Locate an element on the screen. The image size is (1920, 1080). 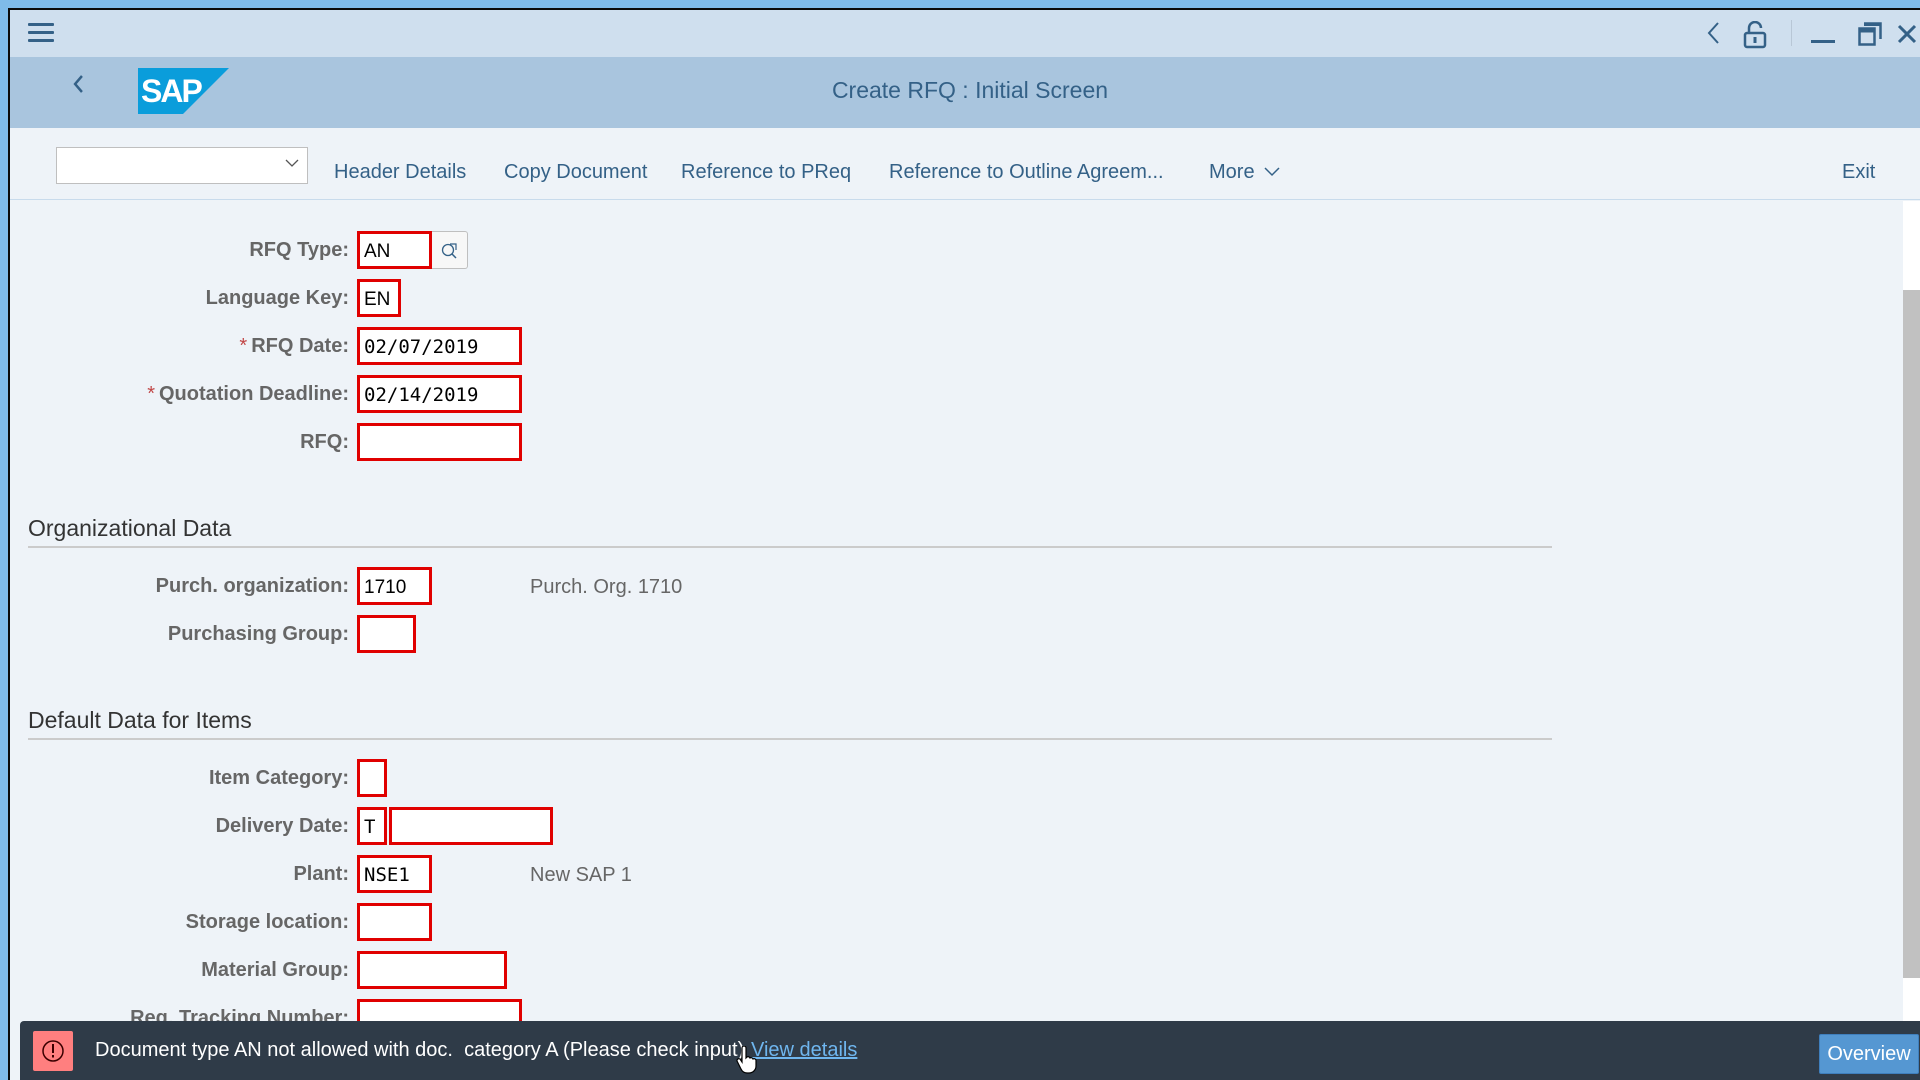
purchasing-group-input is located at coordinates (386, 634).